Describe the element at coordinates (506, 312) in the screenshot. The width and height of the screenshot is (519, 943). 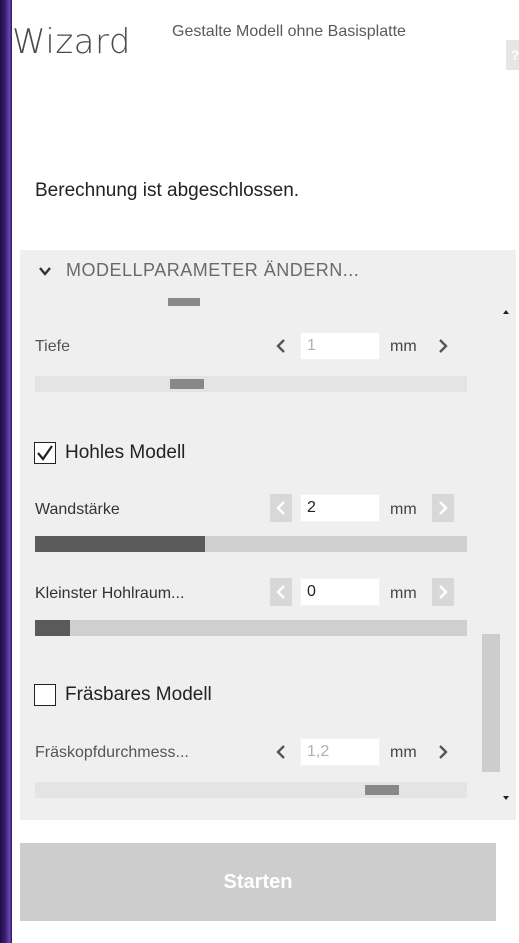
I see `arrow-up-icon` at that location.